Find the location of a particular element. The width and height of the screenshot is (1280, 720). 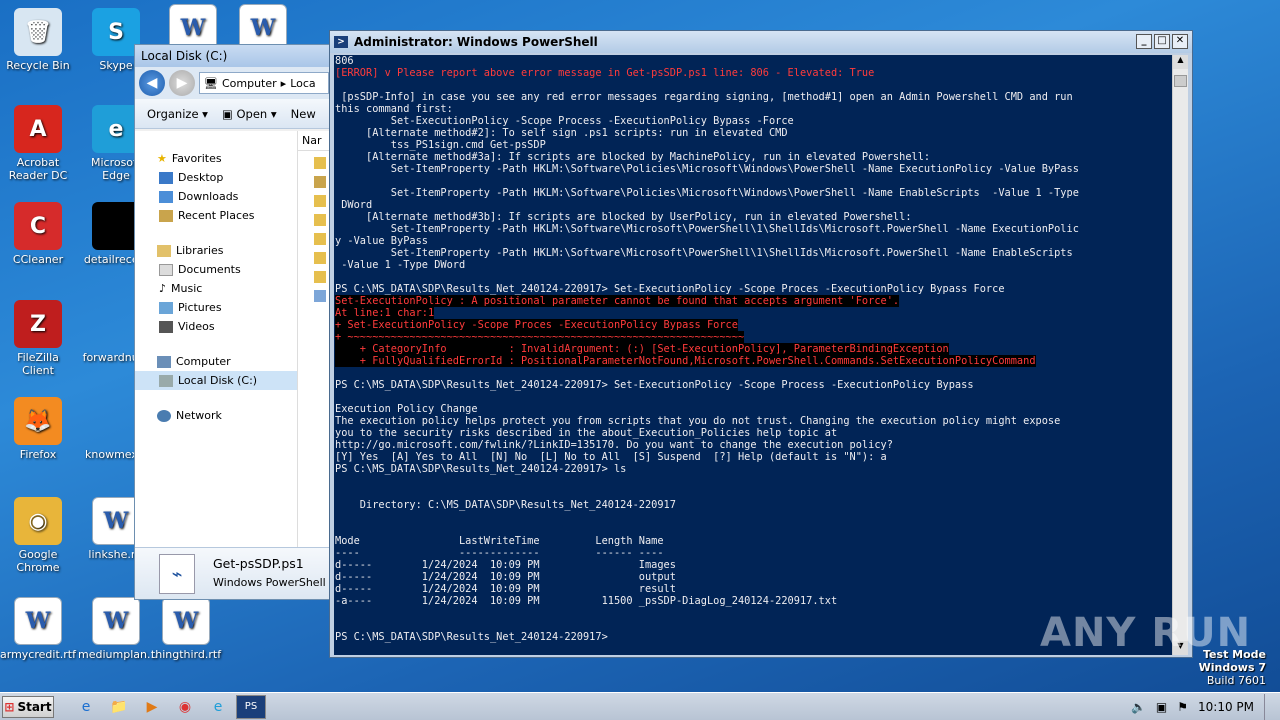

test-mode-watermark: Test Mode Windows 7 Build 7601 is located at coordinates (1232, 667).